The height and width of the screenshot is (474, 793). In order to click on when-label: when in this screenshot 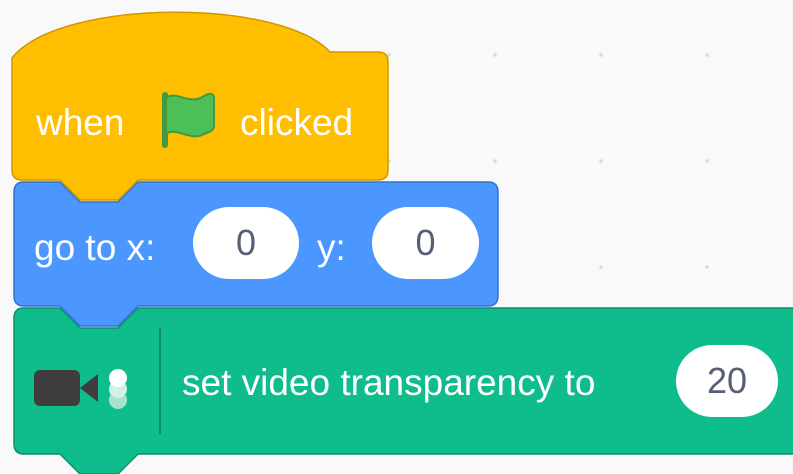, I will do `click(80, 122)`.